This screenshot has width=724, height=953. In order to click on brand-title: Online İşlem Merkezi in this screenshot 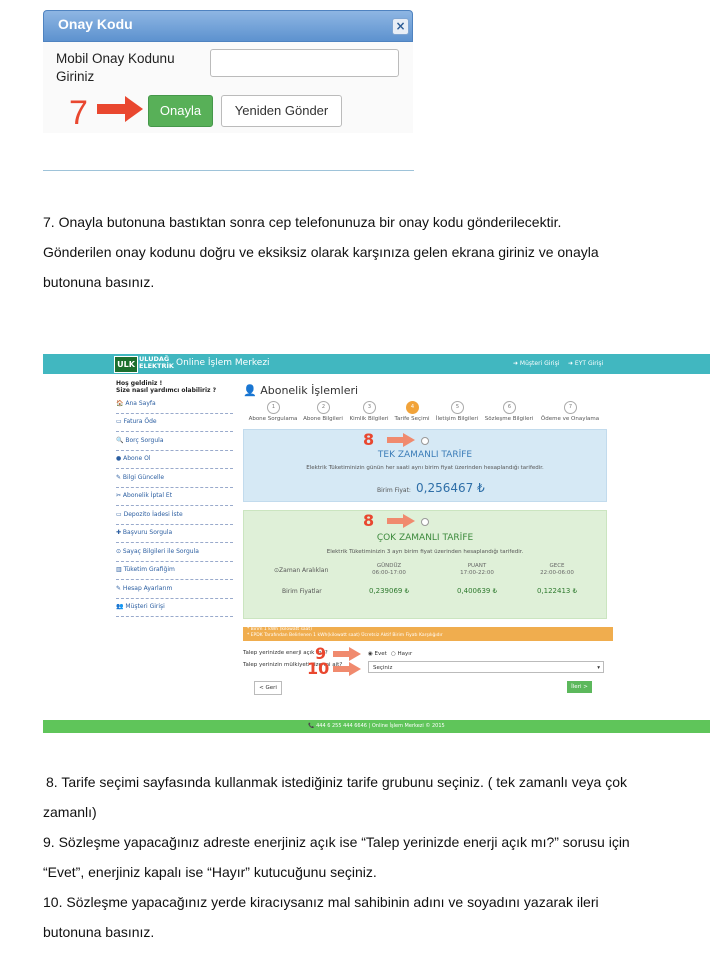, I will do `click(223, 363)`.